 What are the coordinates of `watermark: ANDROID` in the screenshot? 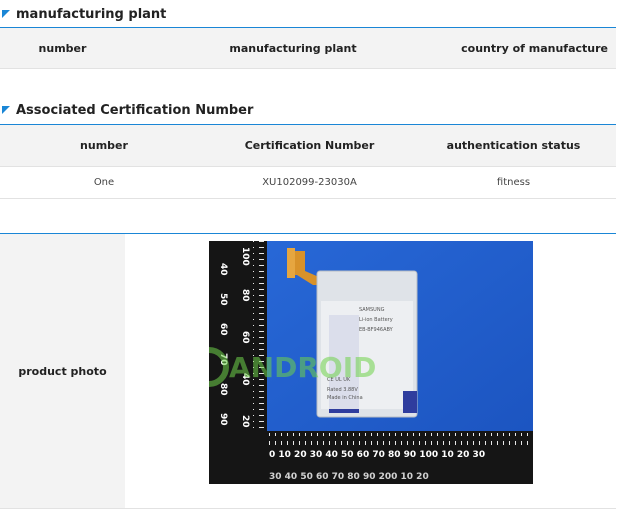 It's located at (282, 367).